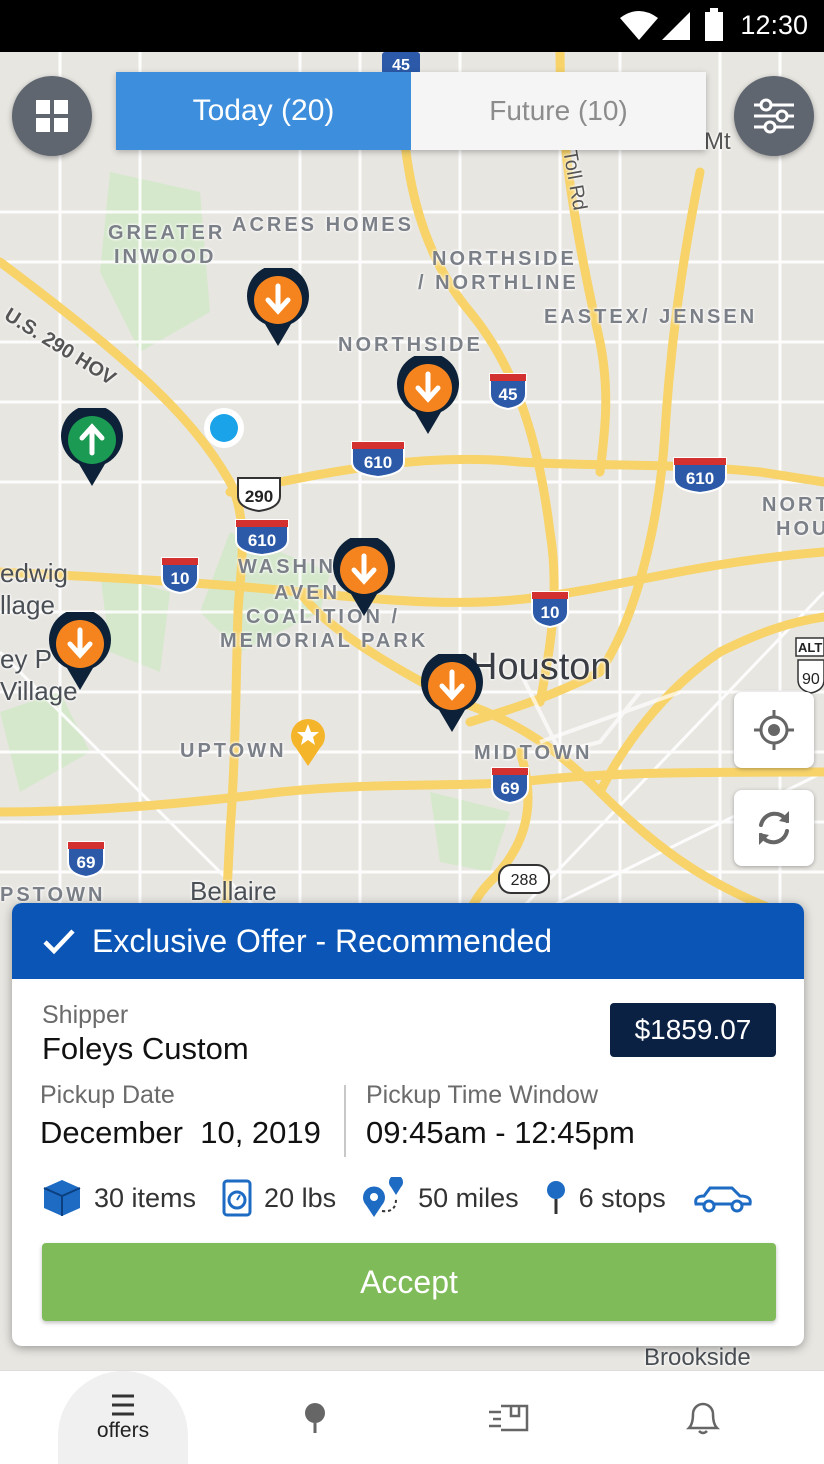 This screenshot has height=1464, width=824. What do you see at coordinates (287, 567) in the screenshot?
I see `map-label-washington: WASHIN` at bounding box center [287, 567].